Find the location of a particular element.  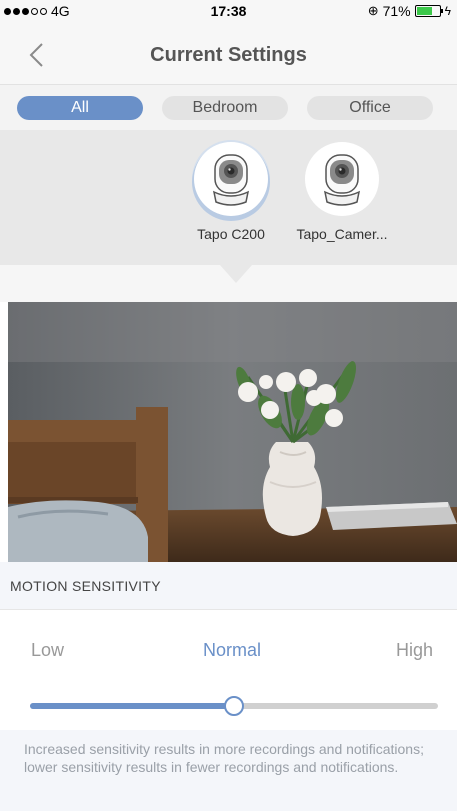

battery-percent: 71% is located at coordinates (396, 11).